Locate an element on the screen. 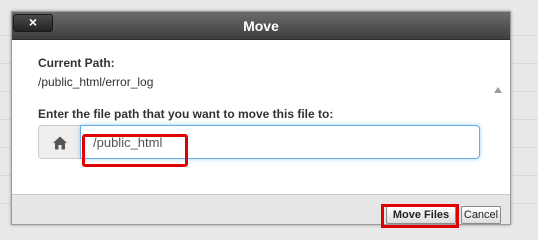 The image size is (538, 240). move-files-button: Move Files is located at coordinates (421, 215).